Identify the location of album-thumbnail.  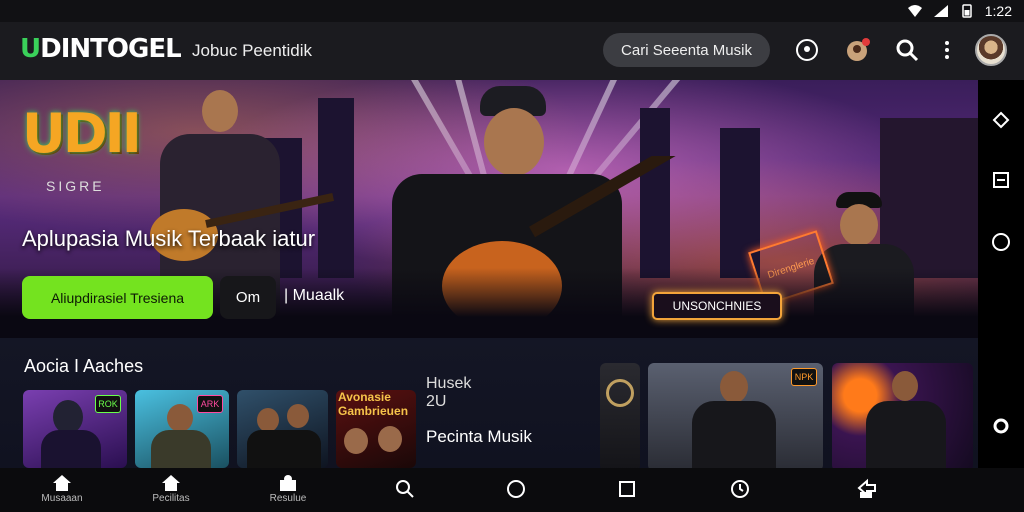
(282, 429).